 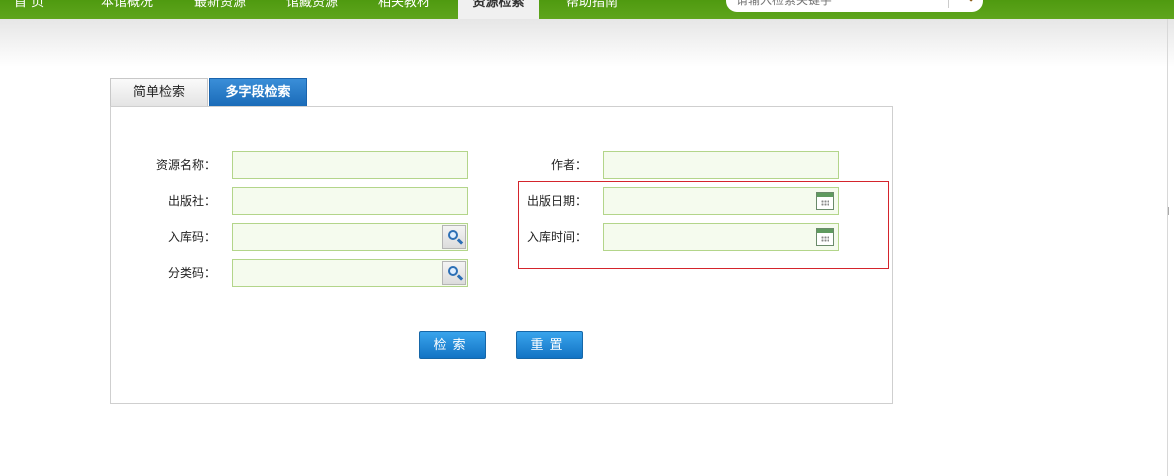 I want to click on top-search-input, so click(x=841, y=5).